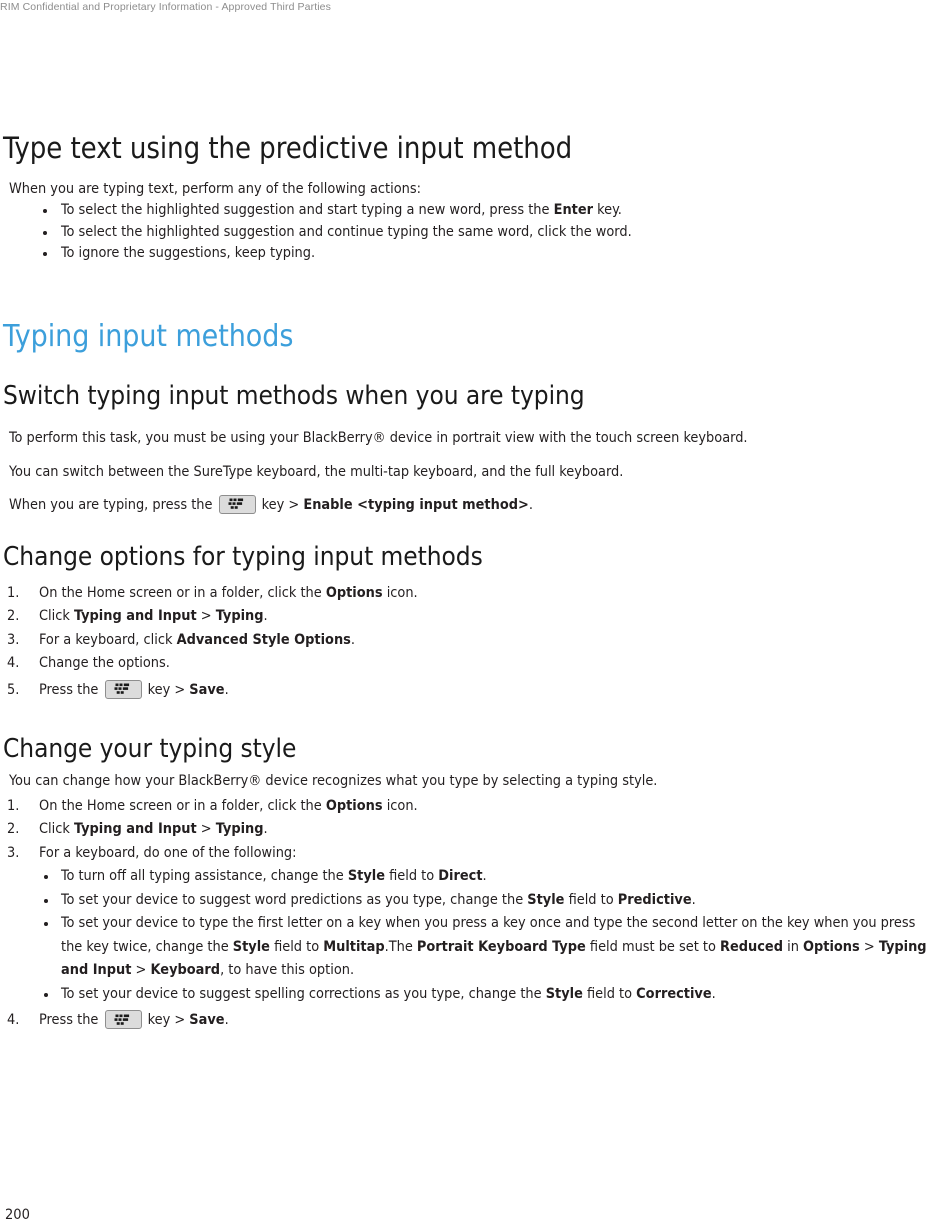 This screenshot has height=1227, width=935. What do you see at coordinates (467, 664) in the screenshot?
I see `list-item: 4. Change the options.` at bounding box center [467, 664].